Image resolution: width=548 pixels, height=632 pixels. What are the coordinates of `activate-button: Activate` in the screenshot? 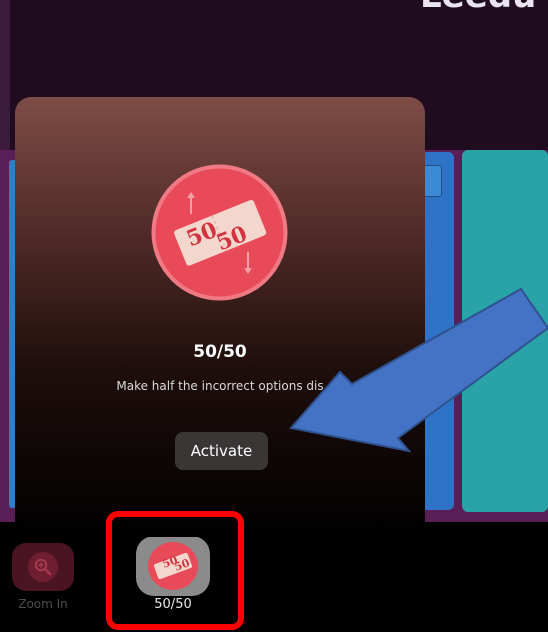 It's located at (221, 451).